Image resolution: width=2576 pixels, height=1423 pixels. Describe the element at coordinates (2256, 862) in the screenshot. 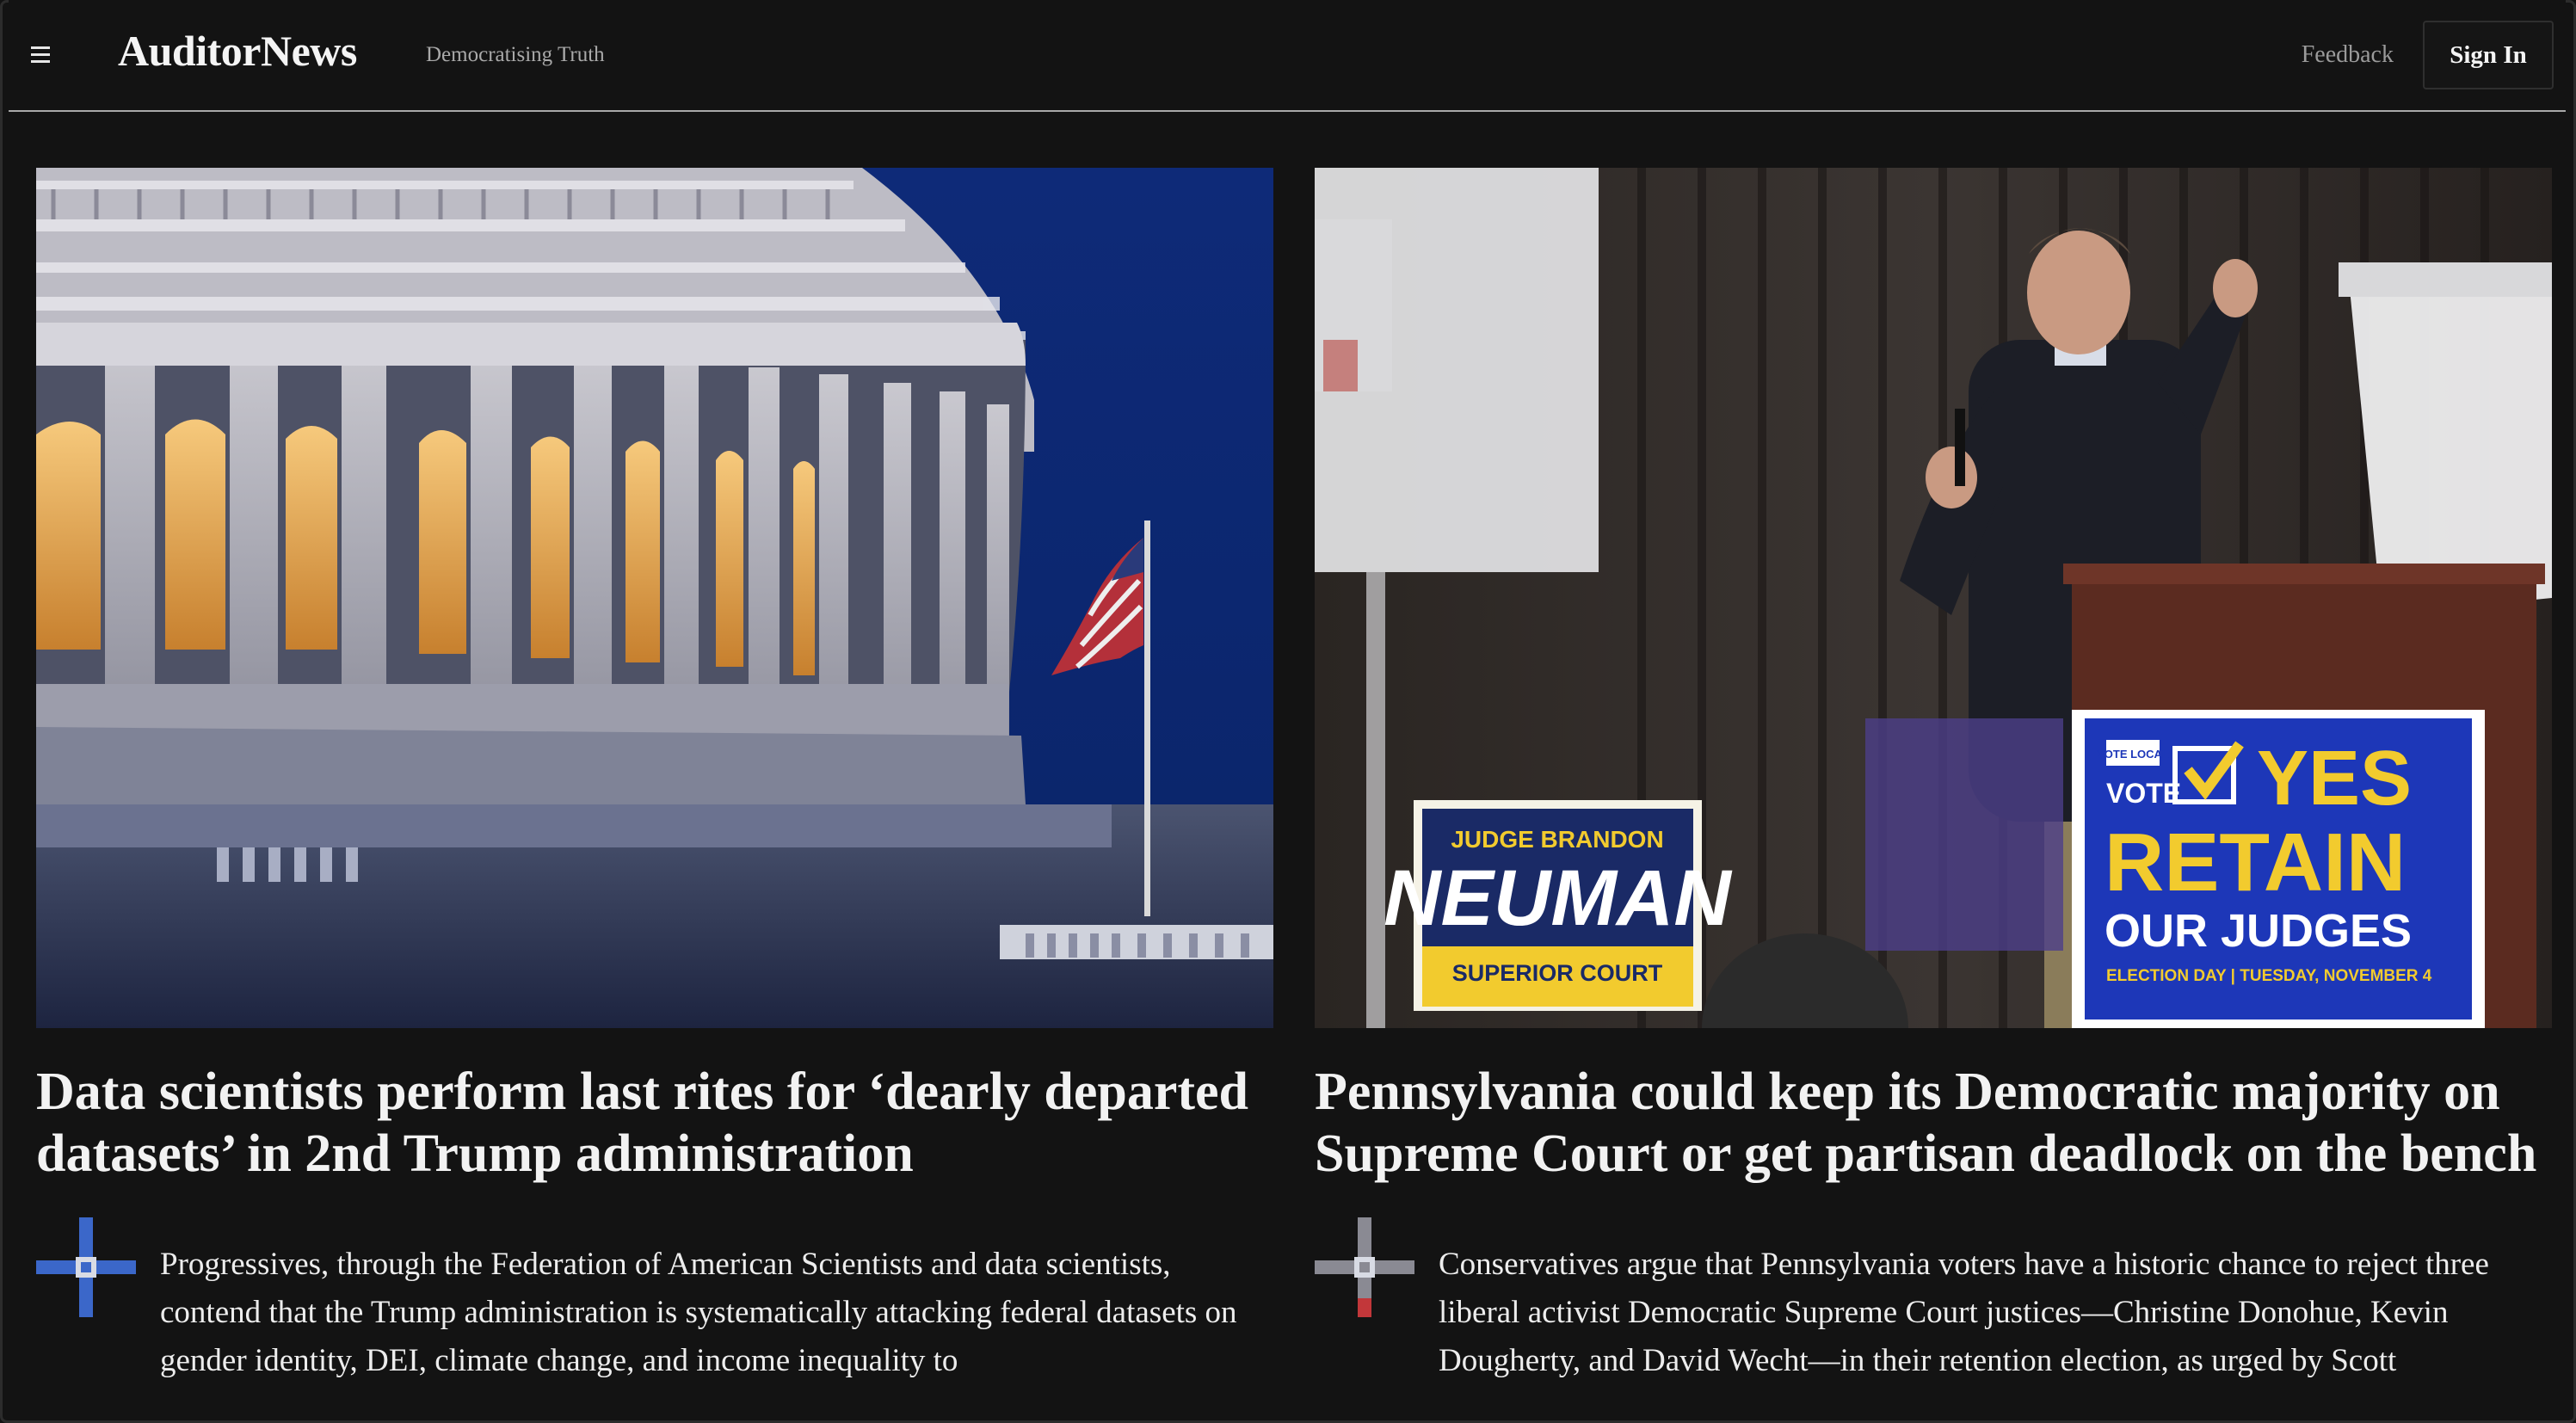

I see `sign-retain: RETAIN` at that location.